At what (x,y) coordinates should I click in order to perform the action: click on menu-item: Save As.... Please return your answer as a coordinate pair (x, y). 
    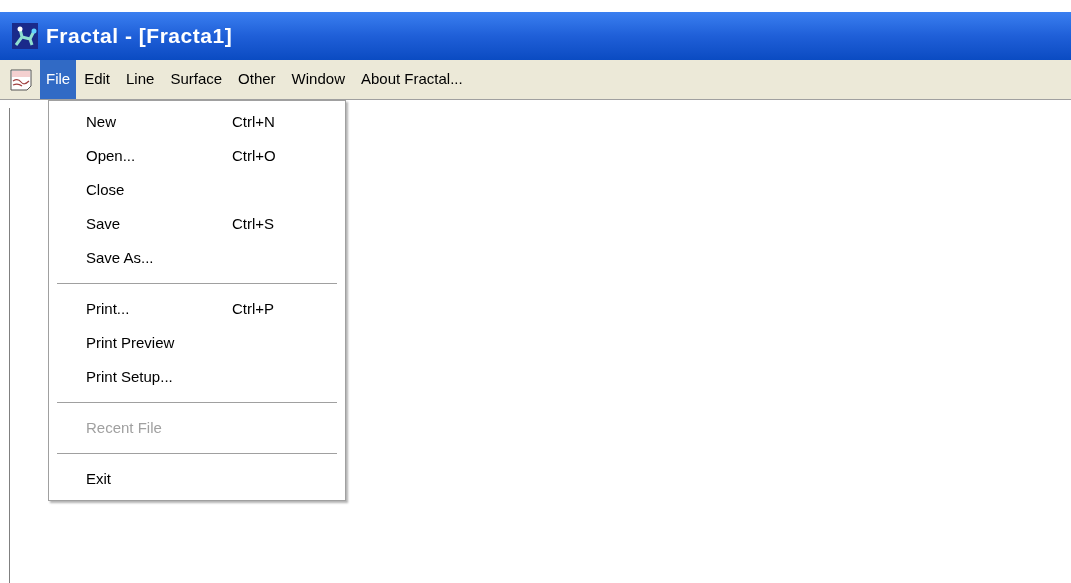
    Looking at the image, I should click on (197, 258).